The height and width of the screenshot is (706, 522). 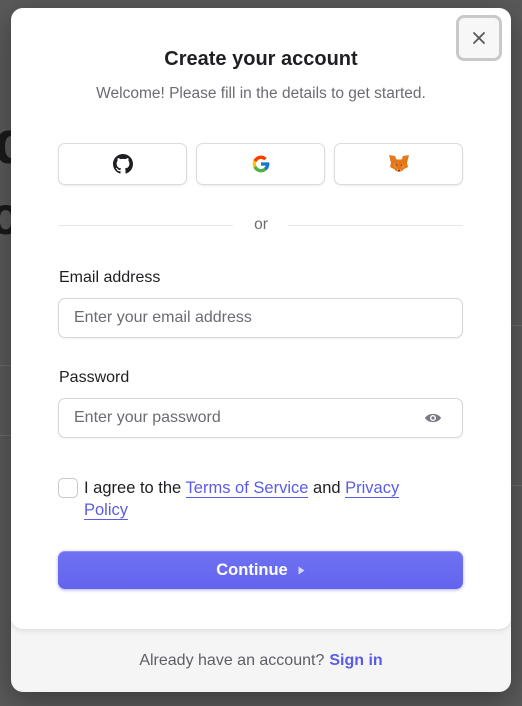 What do you see at coordinates (247, 488) in the screenshot?
I see `terms-of-service-link: Terms of Service` at bounding box center [247, 488].